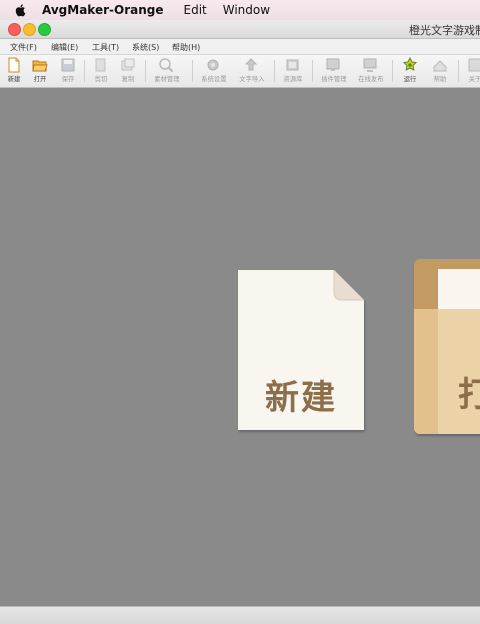 This screenshot has width=480, height=624. I want to click on copy-icon, so click(128, 64).